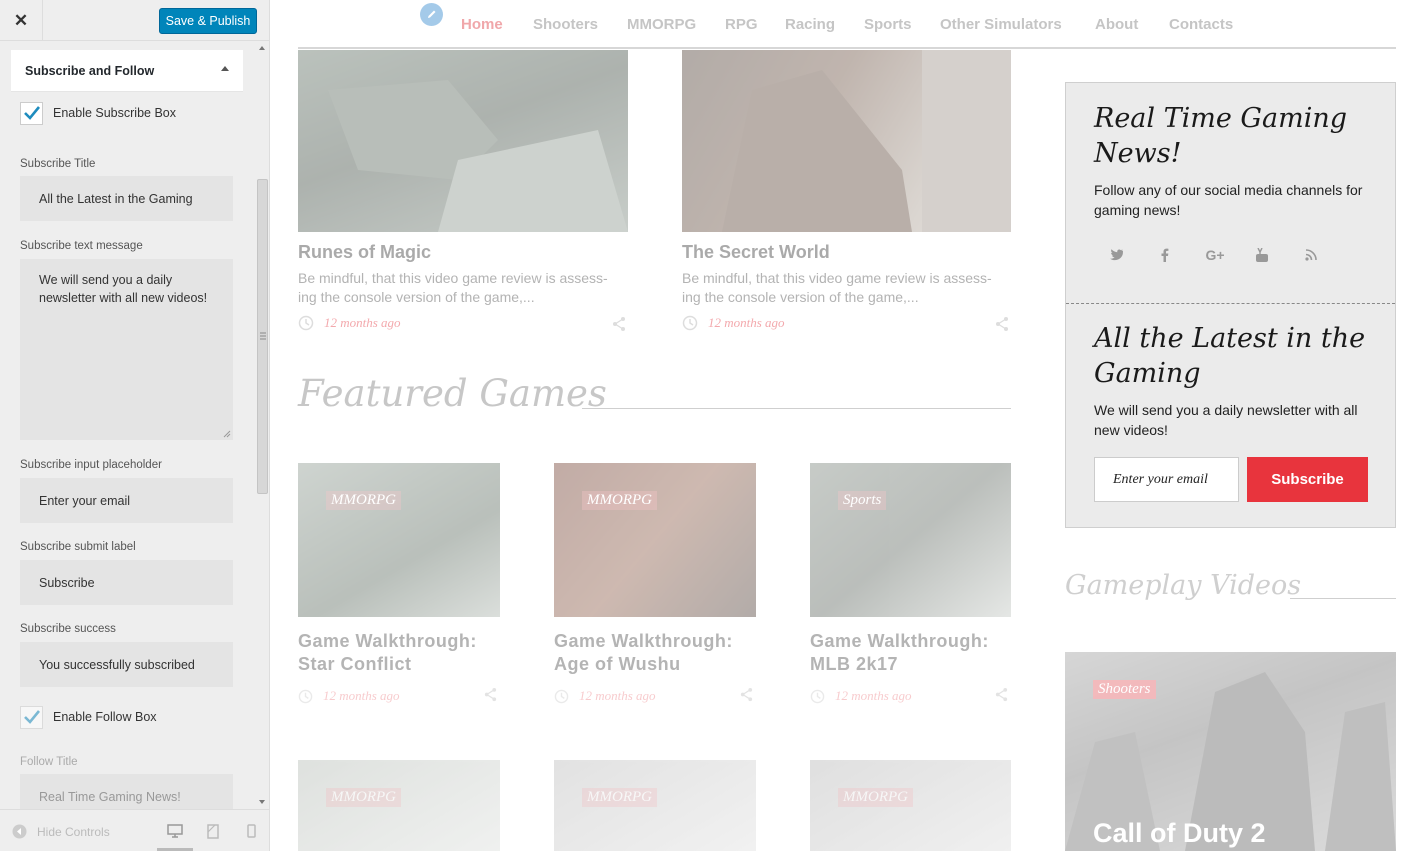 This screenshot has height=851, width=1419. Describe the element at coordinates (126, 500) in the screenshot. I see `subscribe-placeholder-input: Enter your email` at that location.